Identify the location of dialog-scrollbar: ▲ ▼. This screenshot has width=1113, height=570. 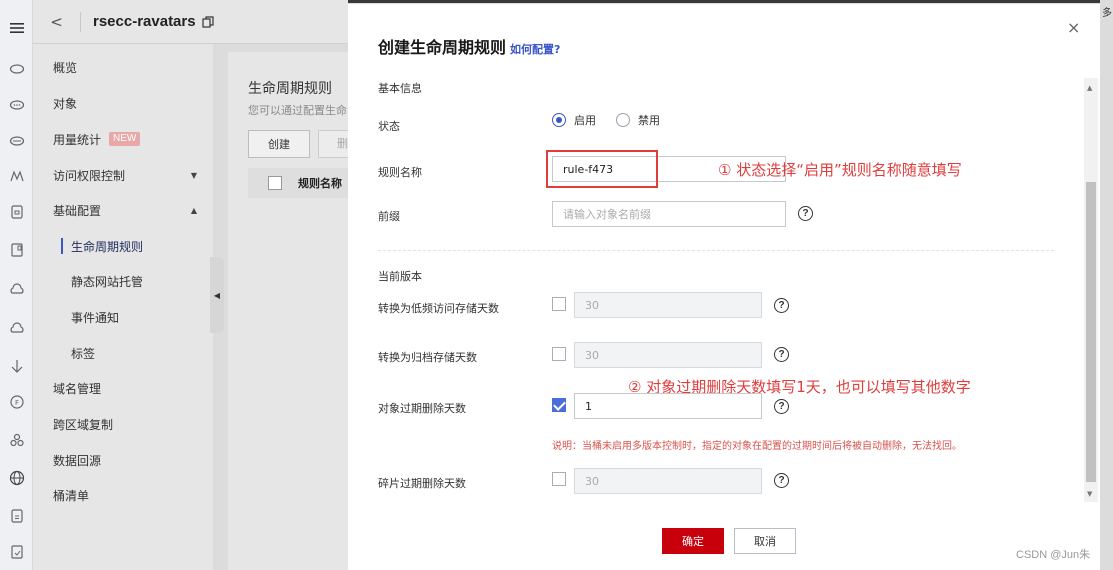
(1091, 290).